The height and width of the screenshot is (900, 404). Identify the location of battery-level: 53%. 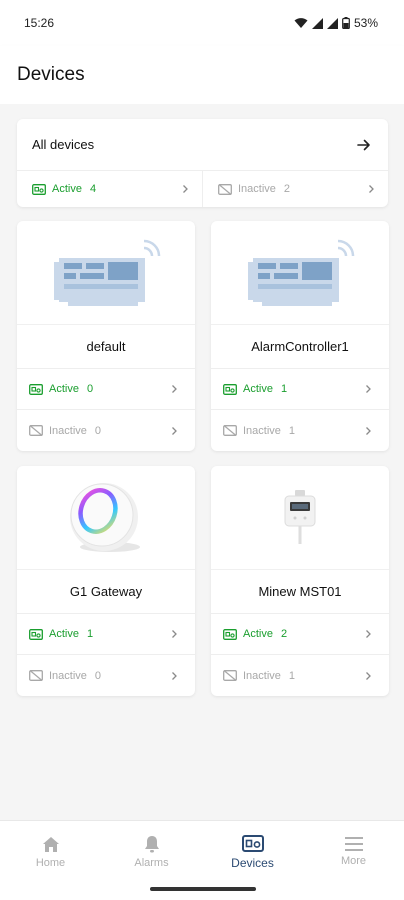
(365, 23).